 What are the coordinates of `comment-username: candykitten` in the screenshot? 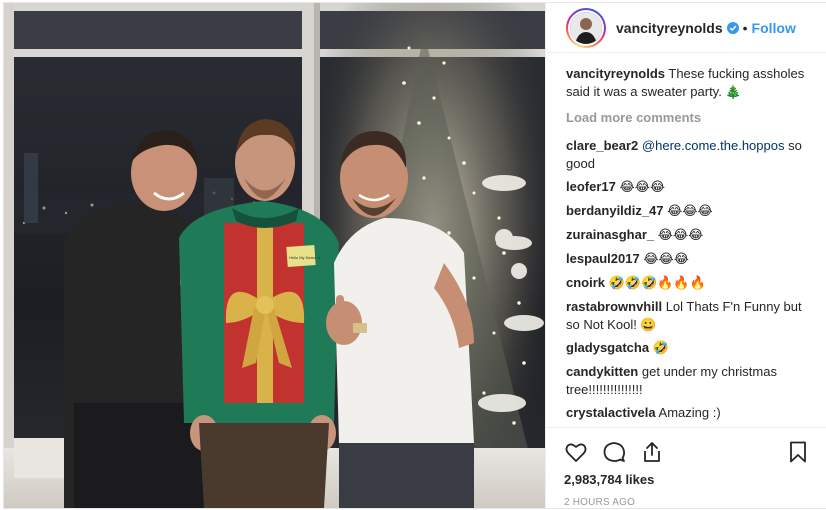 It's located at (602, 371).